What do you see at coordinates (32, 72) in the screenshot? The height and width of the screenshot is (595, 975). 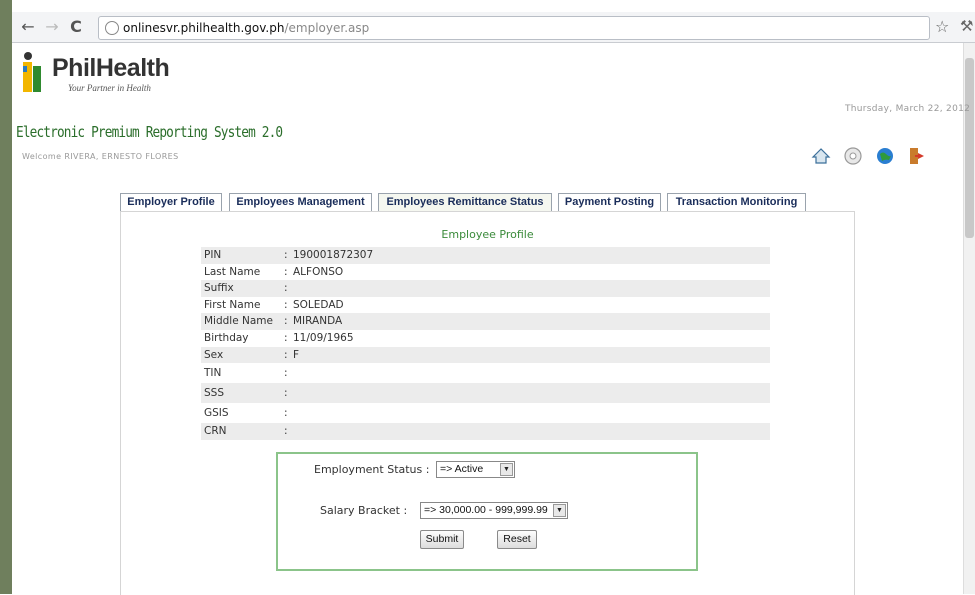 I see `logo-figure-icon` at bounding box center [32, 72].